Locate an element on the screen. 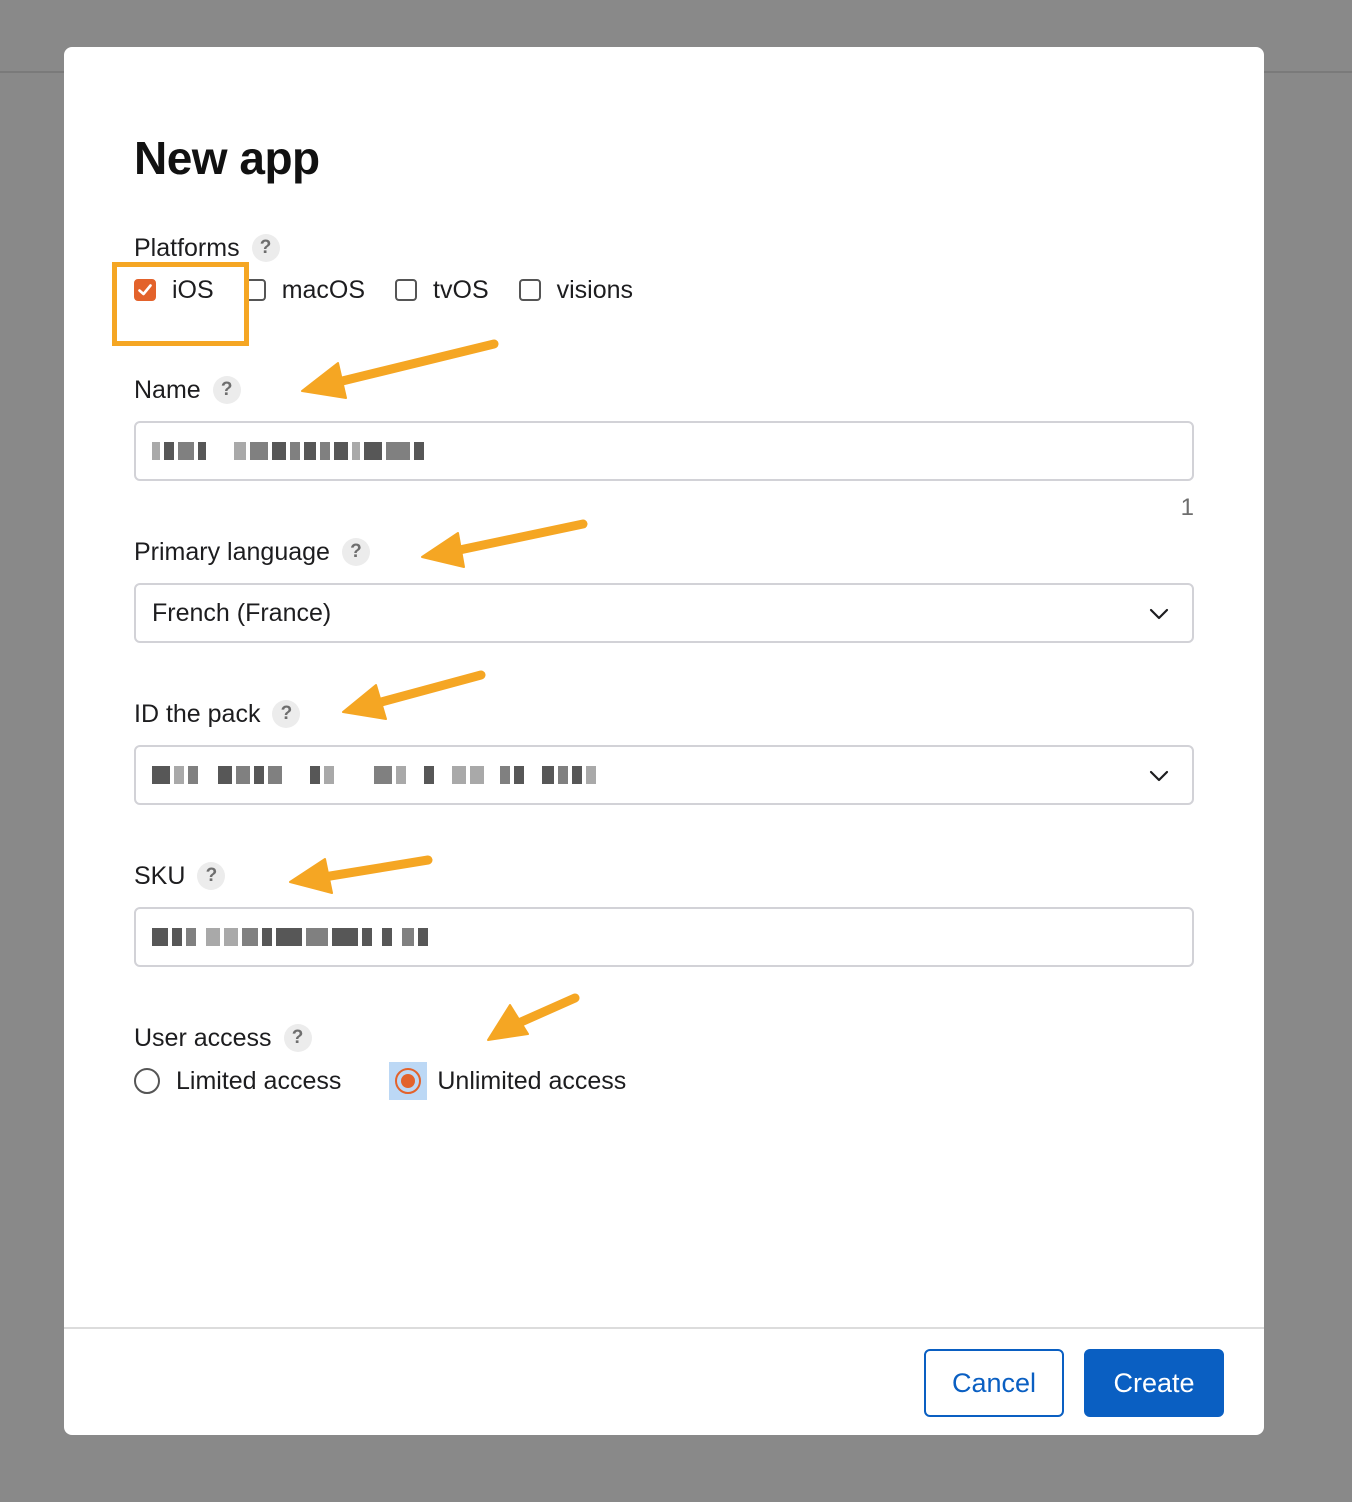  cancel-button: Cancel is located at coordinates (994, 1383).